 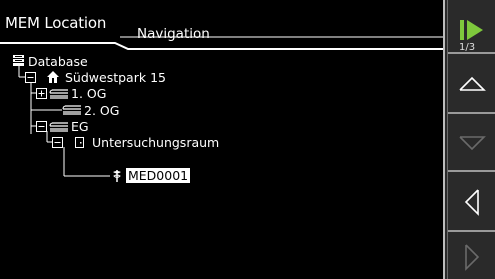 I want to click on tab-navigation: Navigation, so click(x=173, y=34).